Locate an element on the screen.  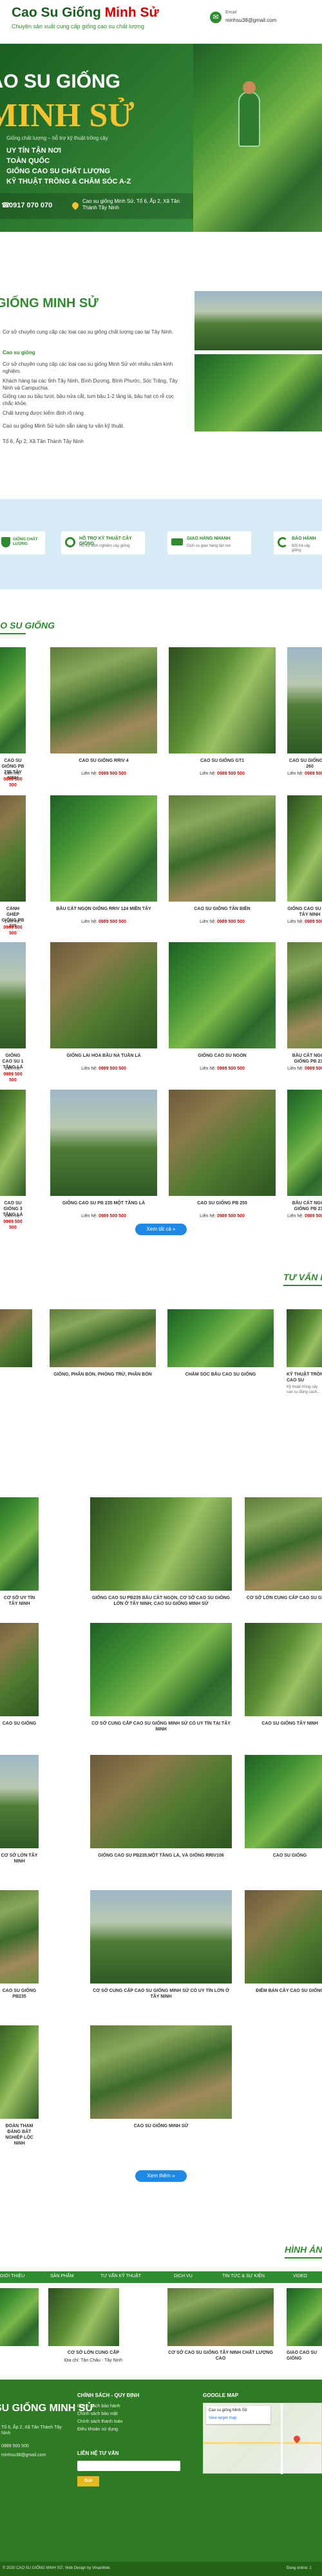
tab-intro: GIỚI THIỆU is located at coordinates (12, 2276).